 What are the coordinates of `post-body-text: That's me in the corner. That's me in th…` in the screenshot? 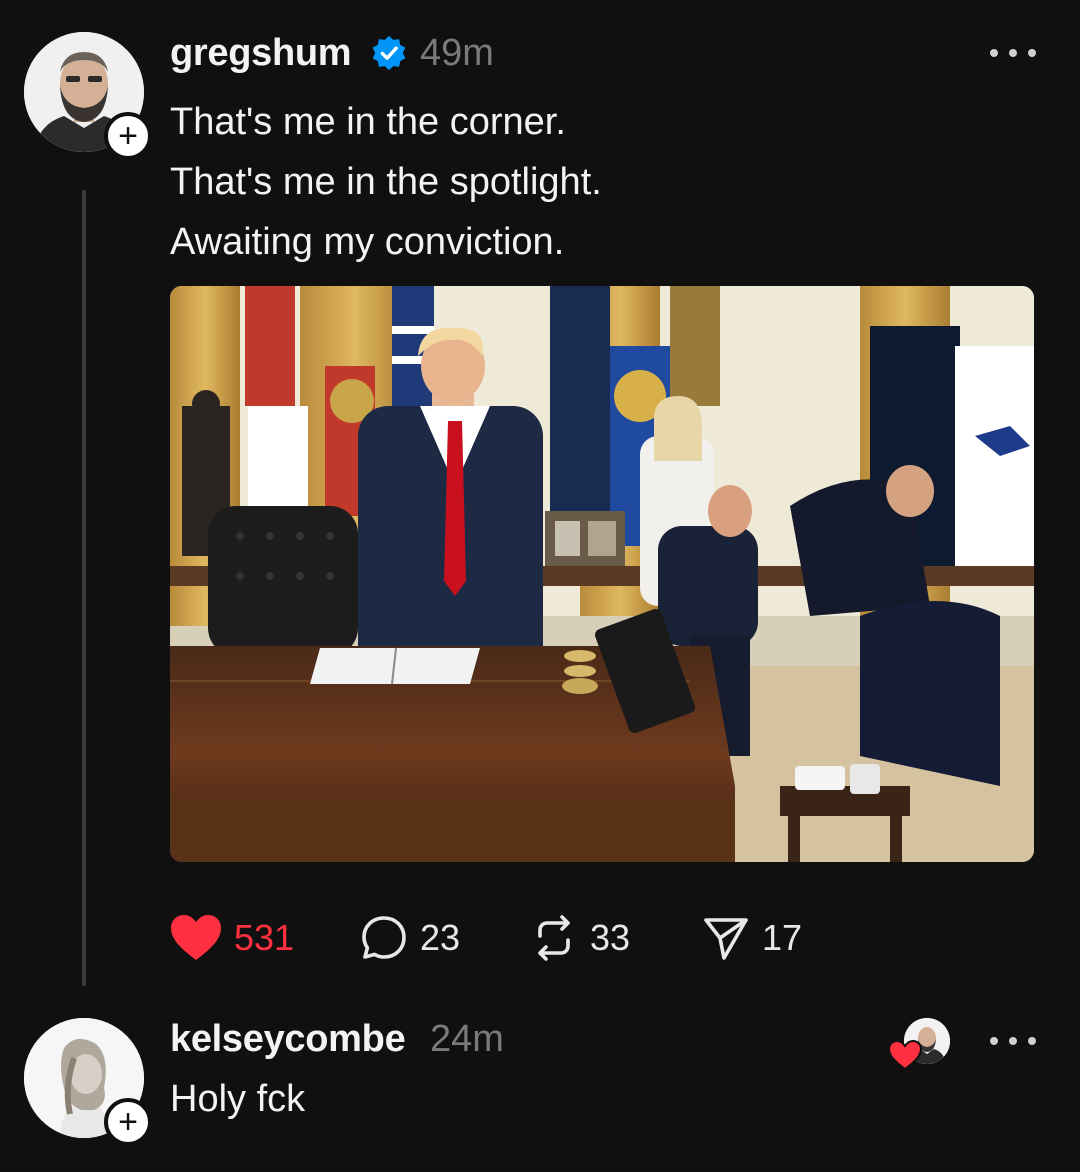 It's located at (386, 182).